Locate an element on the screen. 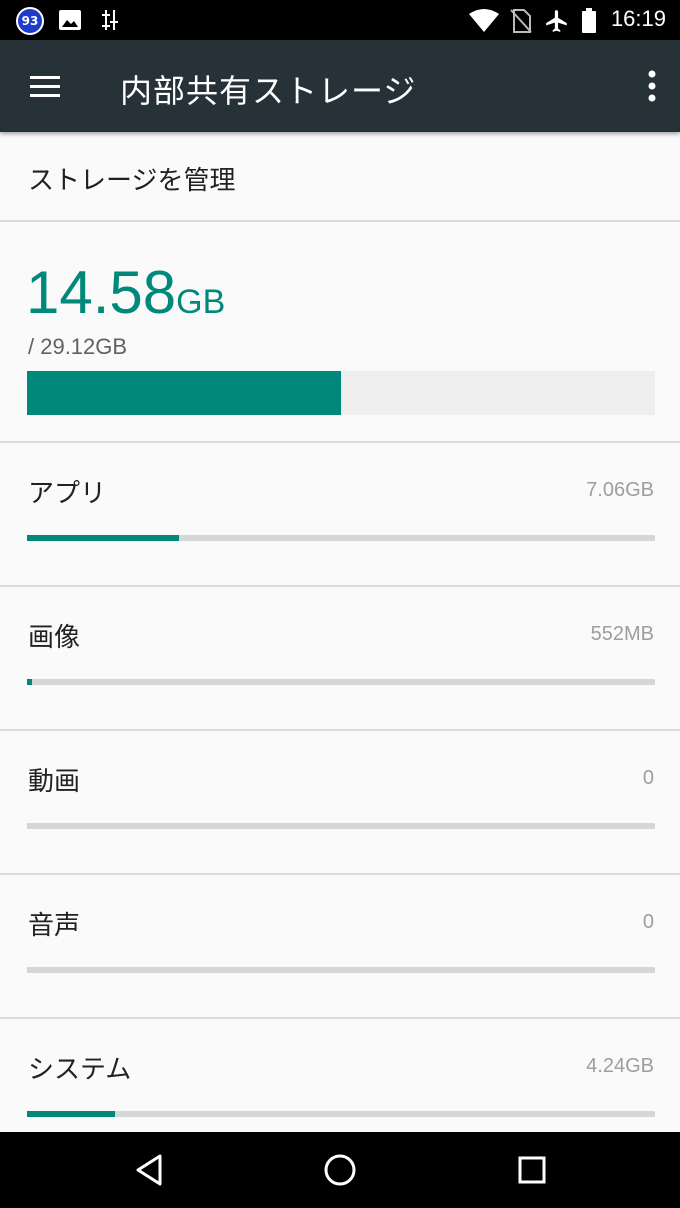  category-apps: アプリ 7.06GB is located at coordinates (340, 515).